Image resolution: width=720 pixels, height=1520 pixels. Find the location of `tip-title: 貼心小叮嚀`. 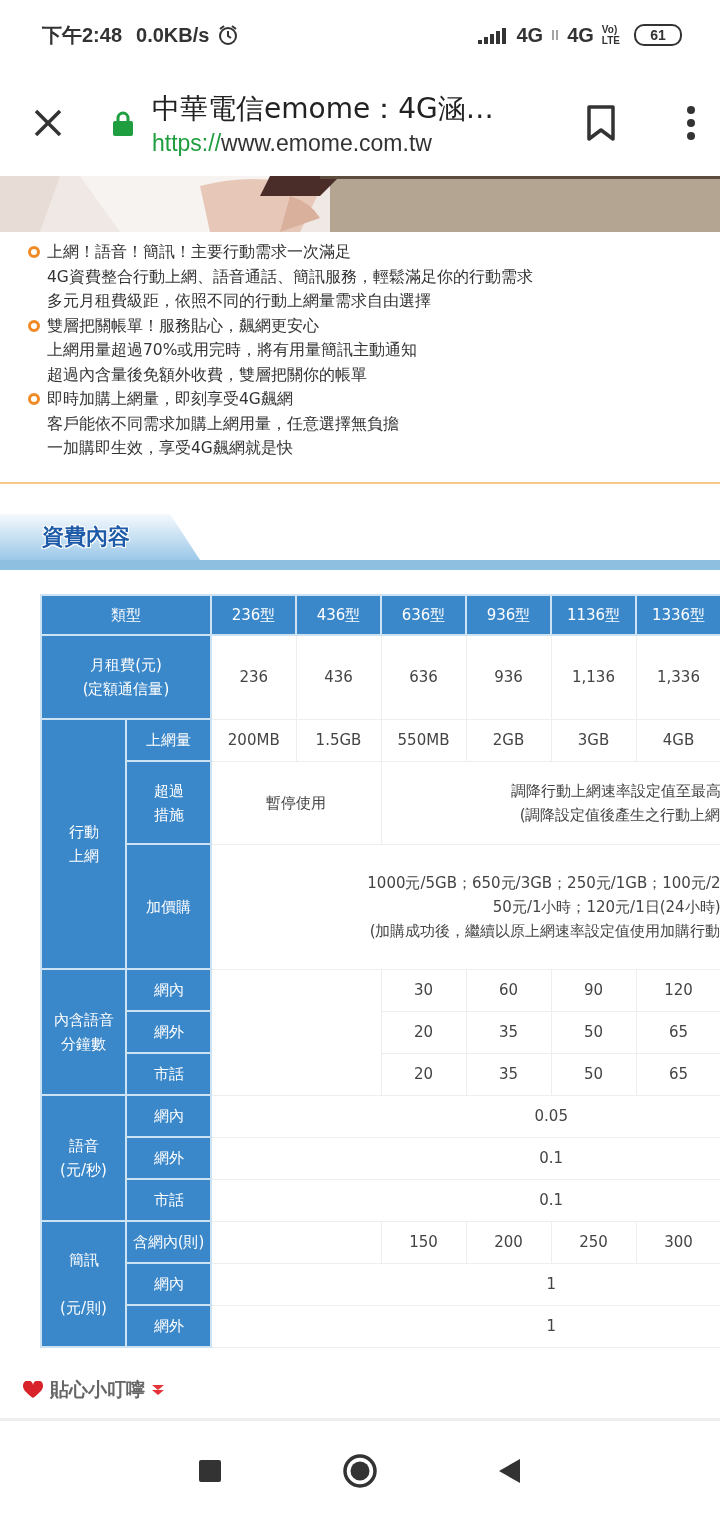

tip-title: 貼心小叮嚀 is located at coordinates (97, 1389).